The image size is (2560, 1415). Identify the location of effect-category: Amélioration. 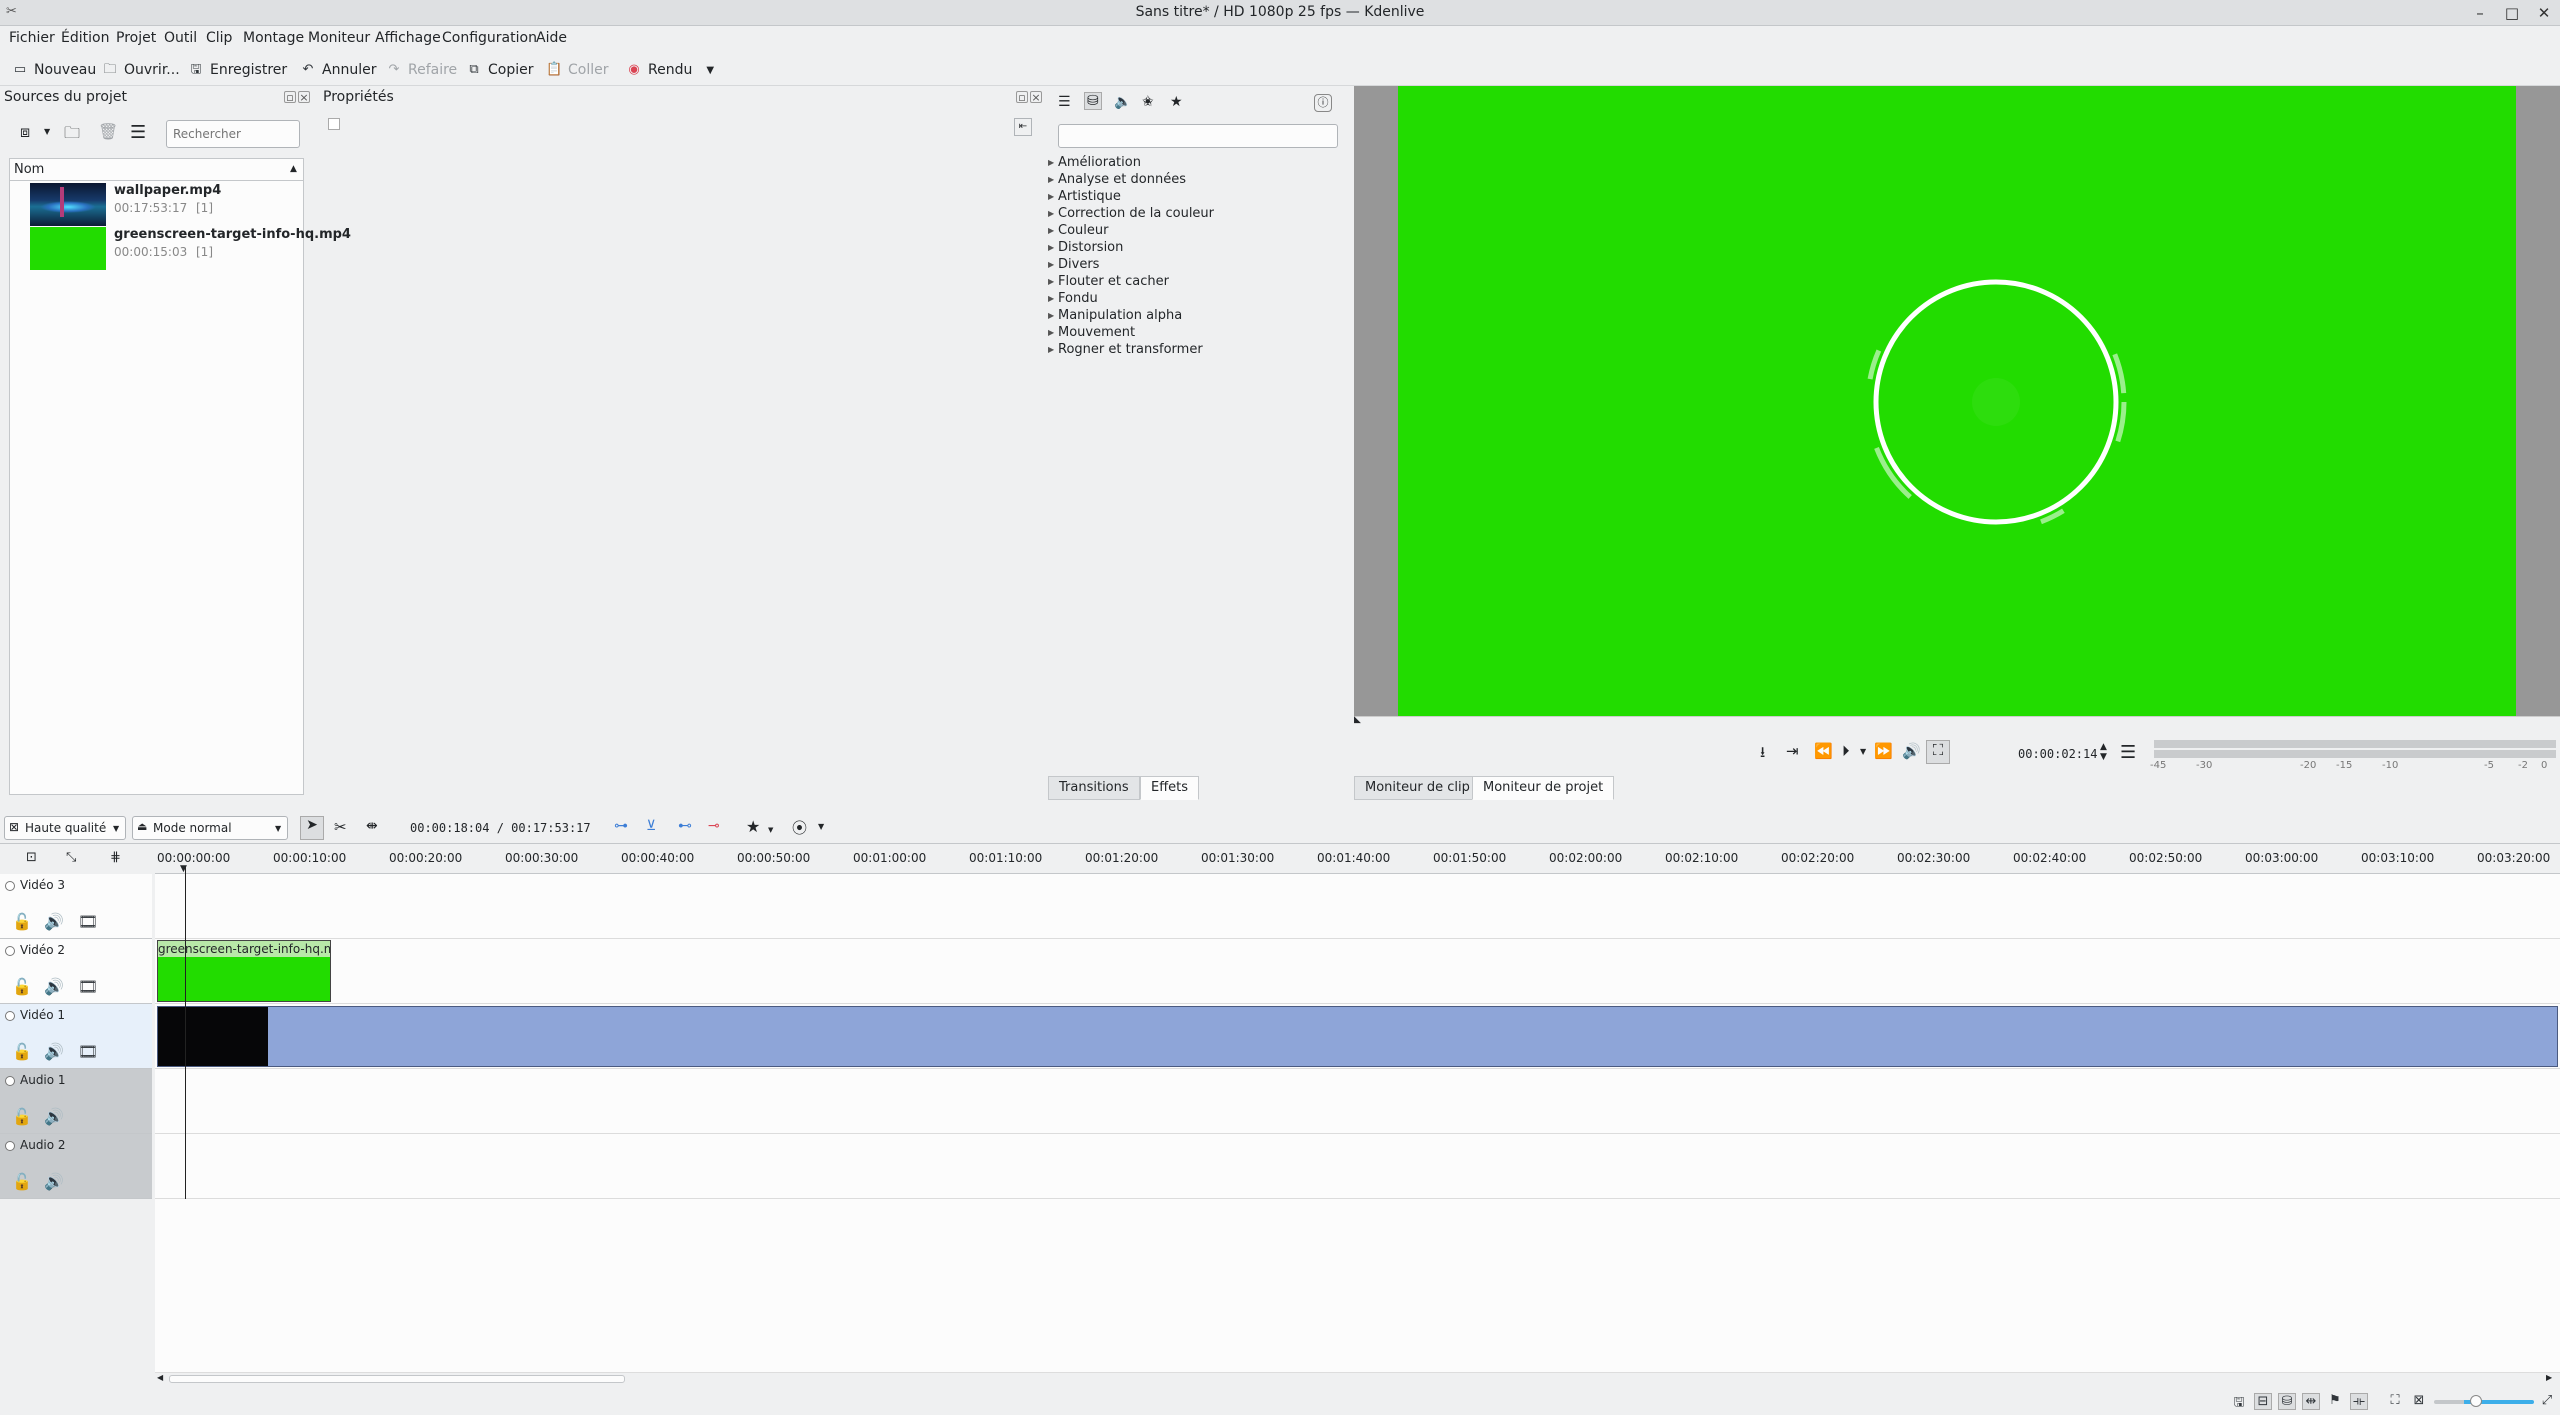
(1094, 162).